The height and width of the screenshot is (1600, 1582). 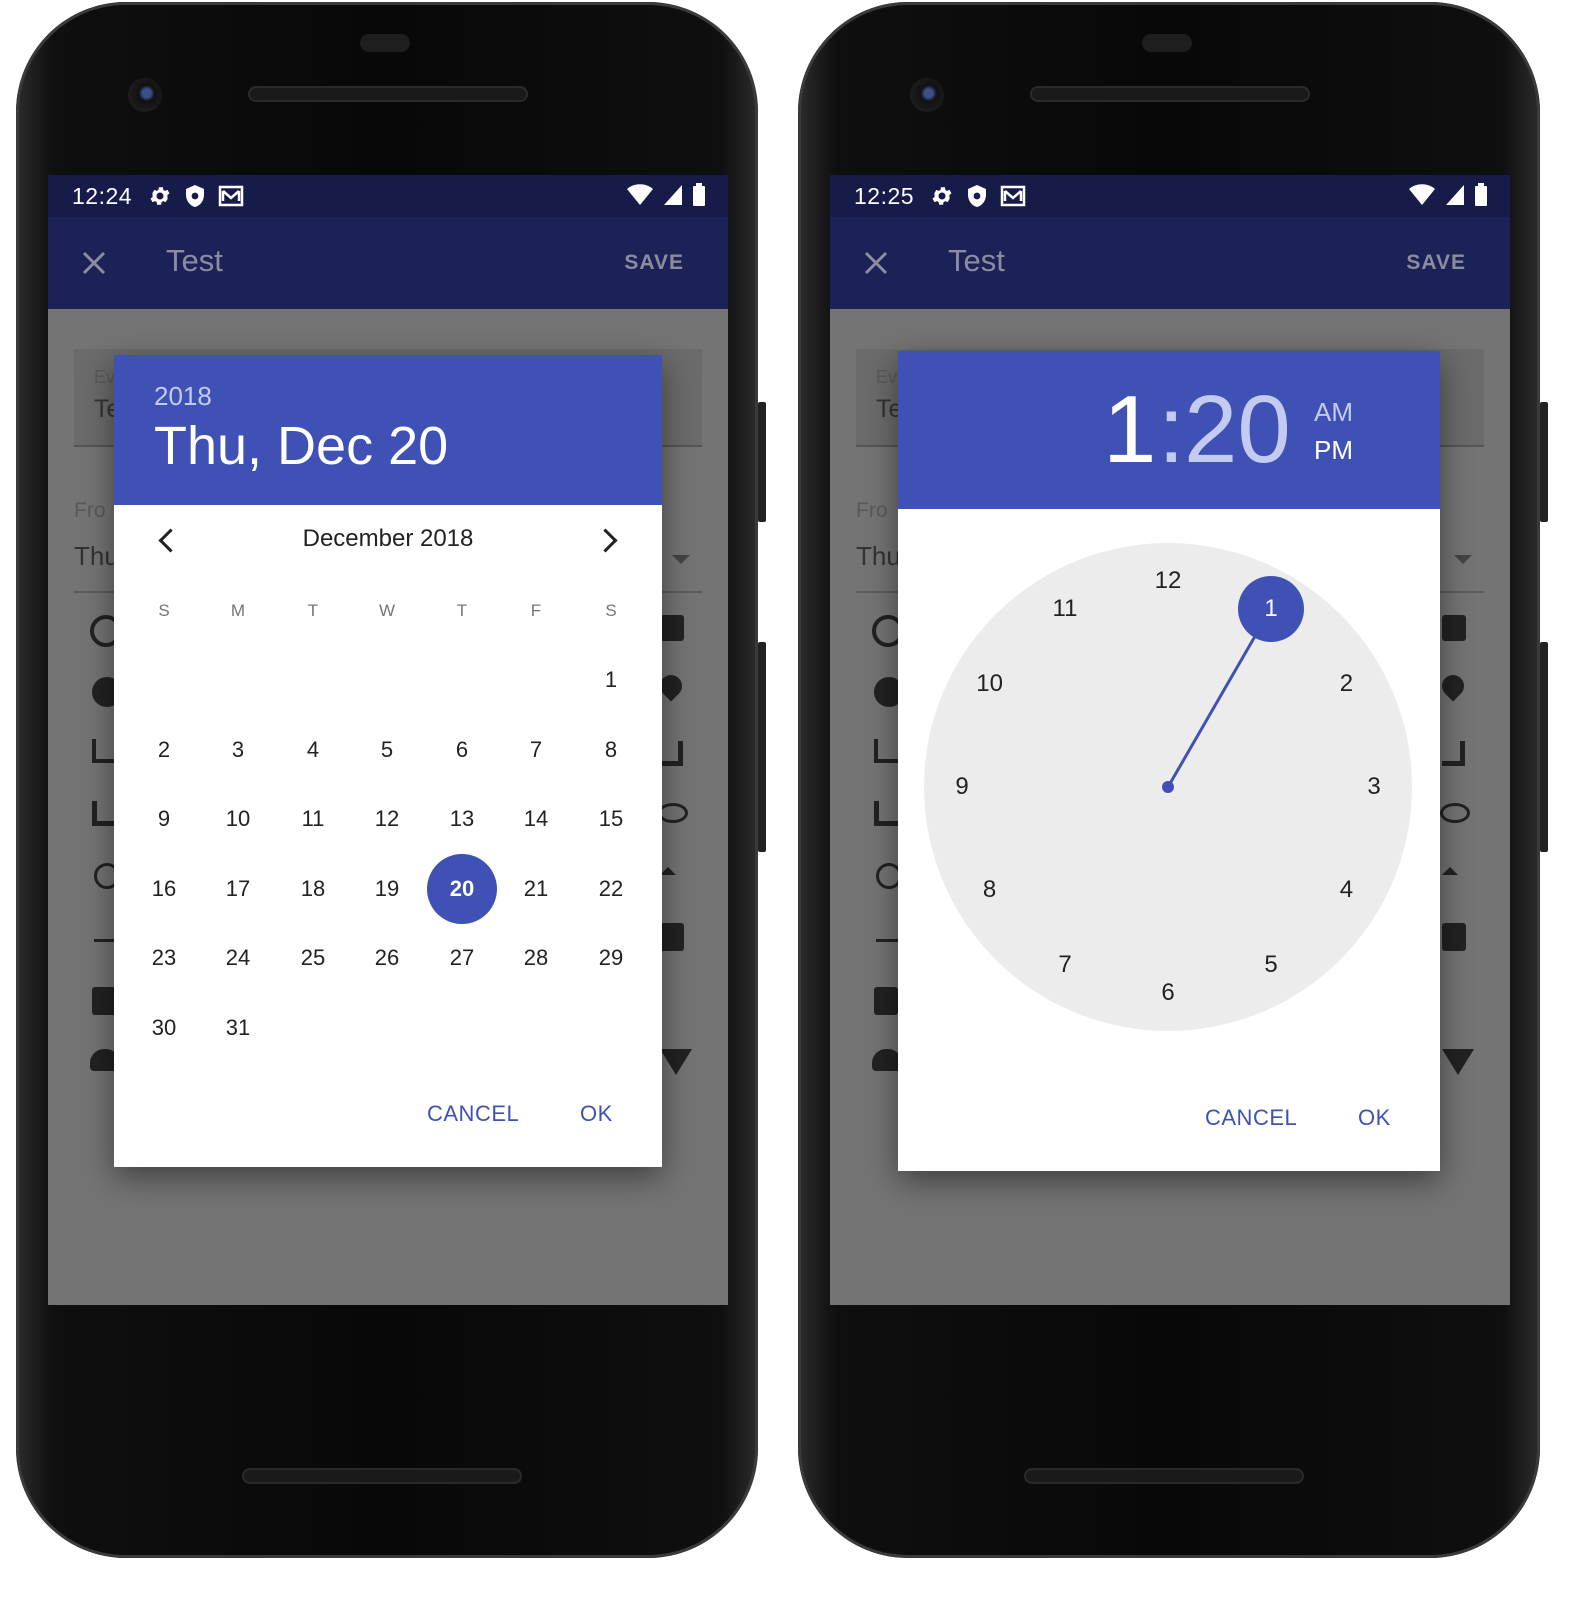 I want to click on calendar-day: 18, so click(x=313, y=889).